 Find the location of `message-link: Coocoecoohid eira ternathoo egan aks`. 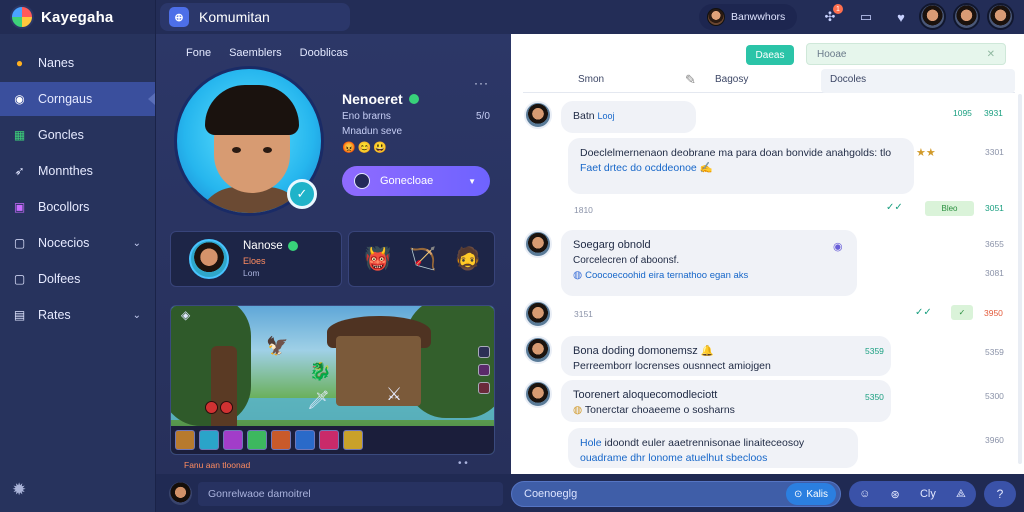

message-link: Coocoecoohid eira ternathoo egan aks is located at coordinates (666, 275).